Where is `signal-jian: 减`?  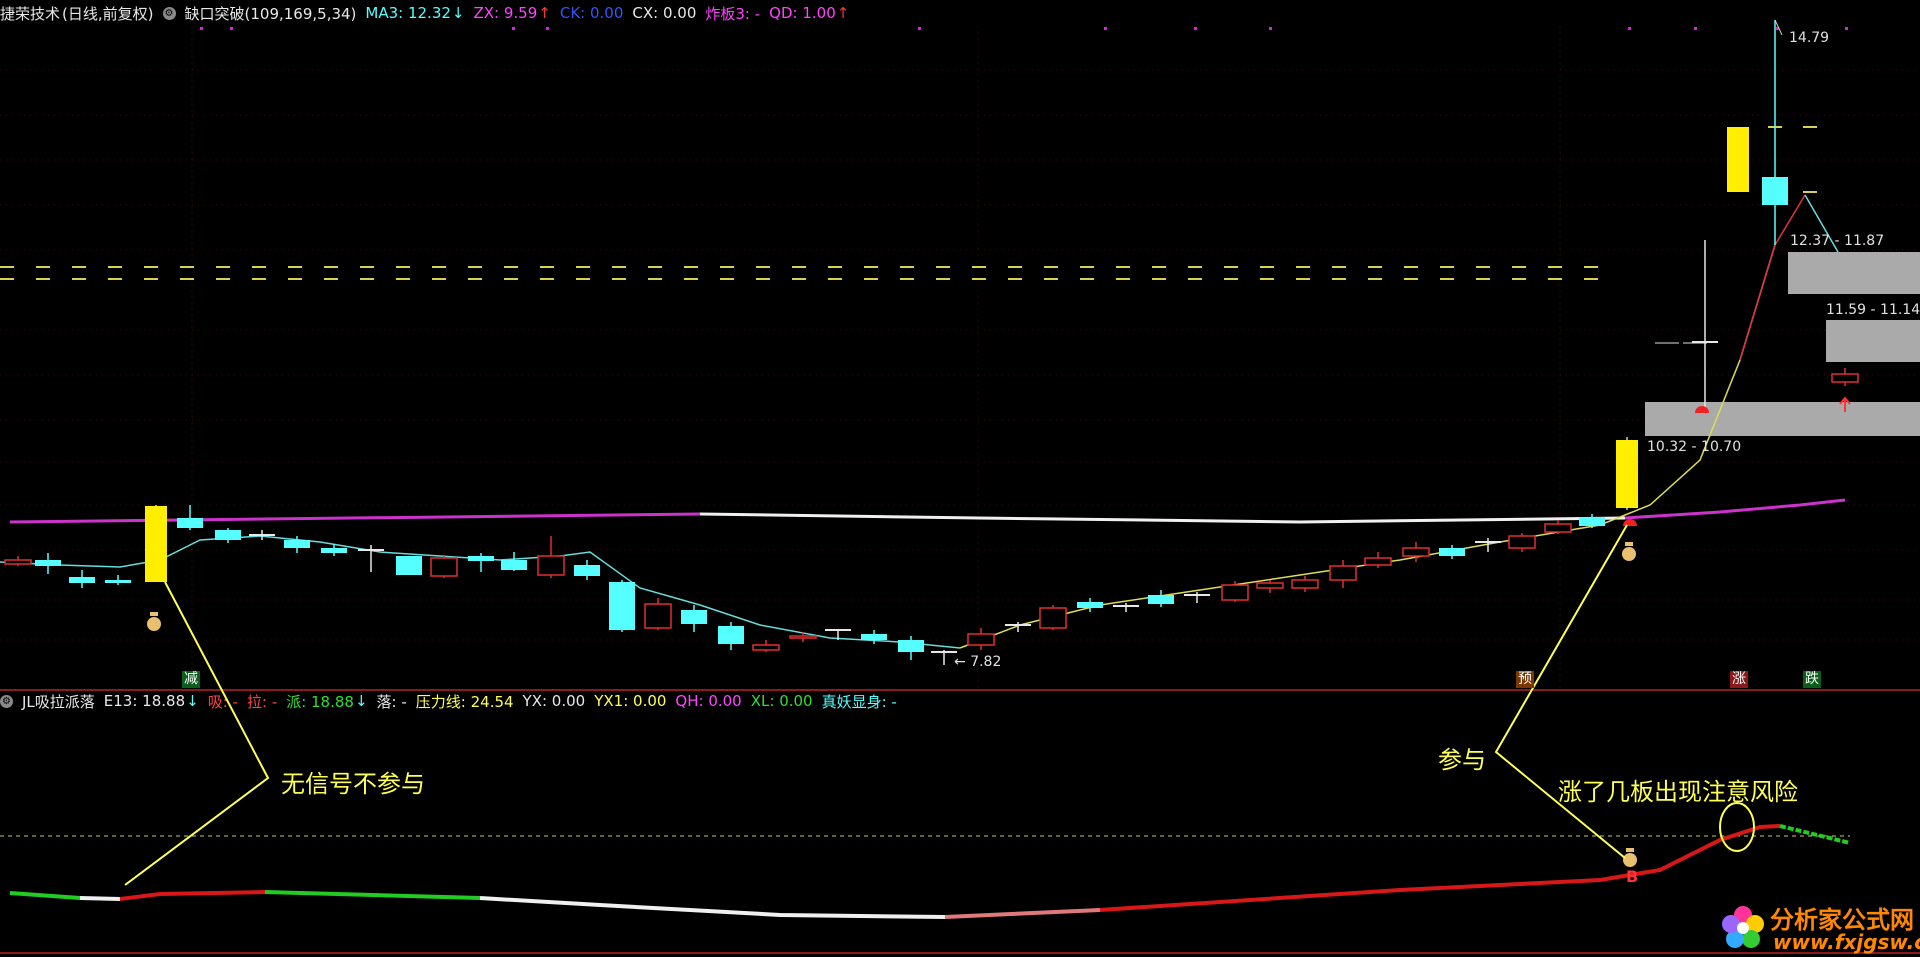 signal-jian: 减 is located at coordinates (191, 679).